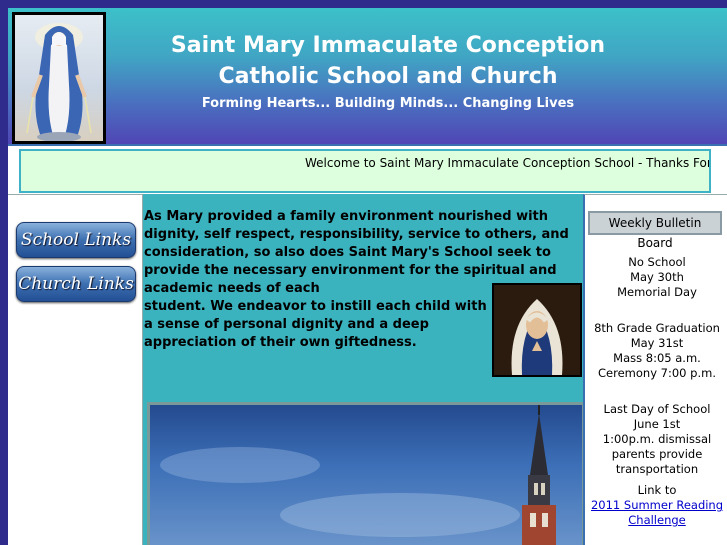 The width and height of the screenshot is (727, 545). What do you see at coordinates (655, 230) in the screenshot?
I see `bulletin-board-title: Weekly Bulletin Board` at bounding box center [655, 230].